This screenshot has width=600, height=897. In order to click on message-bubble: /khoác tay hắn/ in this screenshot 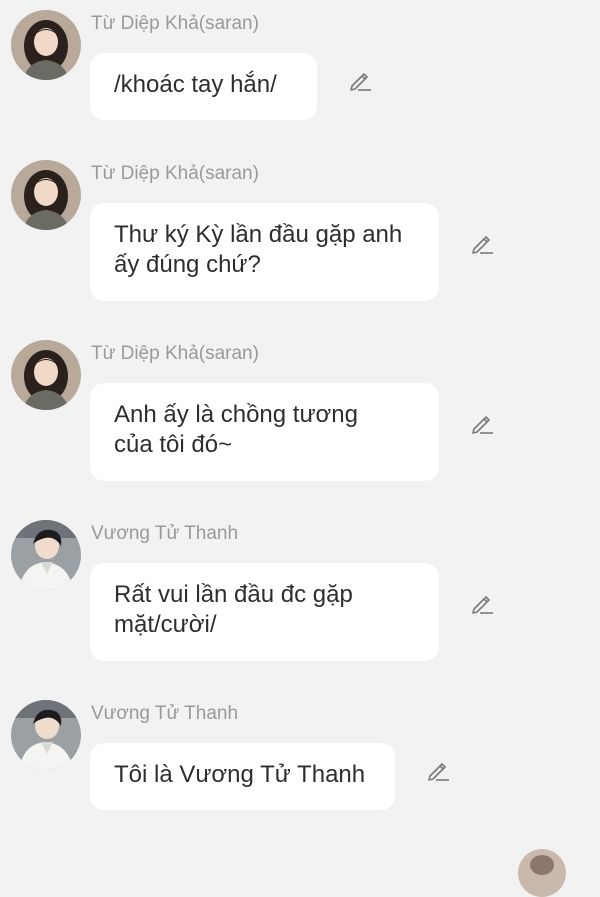, I will do `click(203, 86)`.